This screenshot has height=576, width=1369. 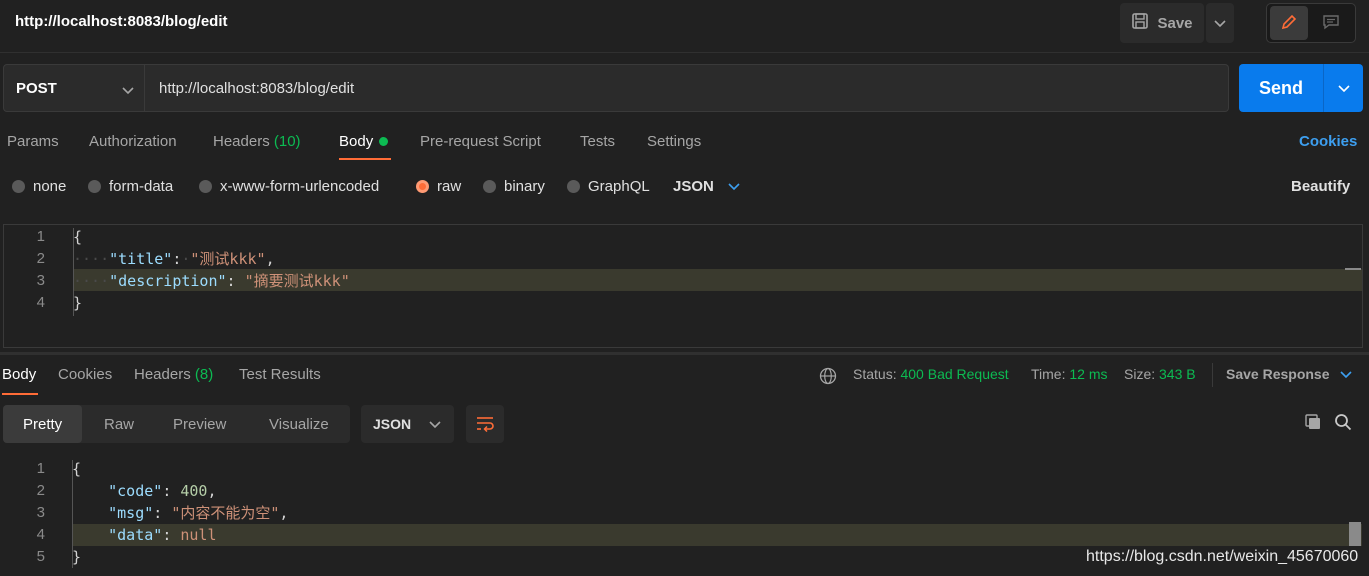 What do you see at coordinates (194, 491) in the screenshot?
I see `json-number: 400` at bounding box center [194, 491].